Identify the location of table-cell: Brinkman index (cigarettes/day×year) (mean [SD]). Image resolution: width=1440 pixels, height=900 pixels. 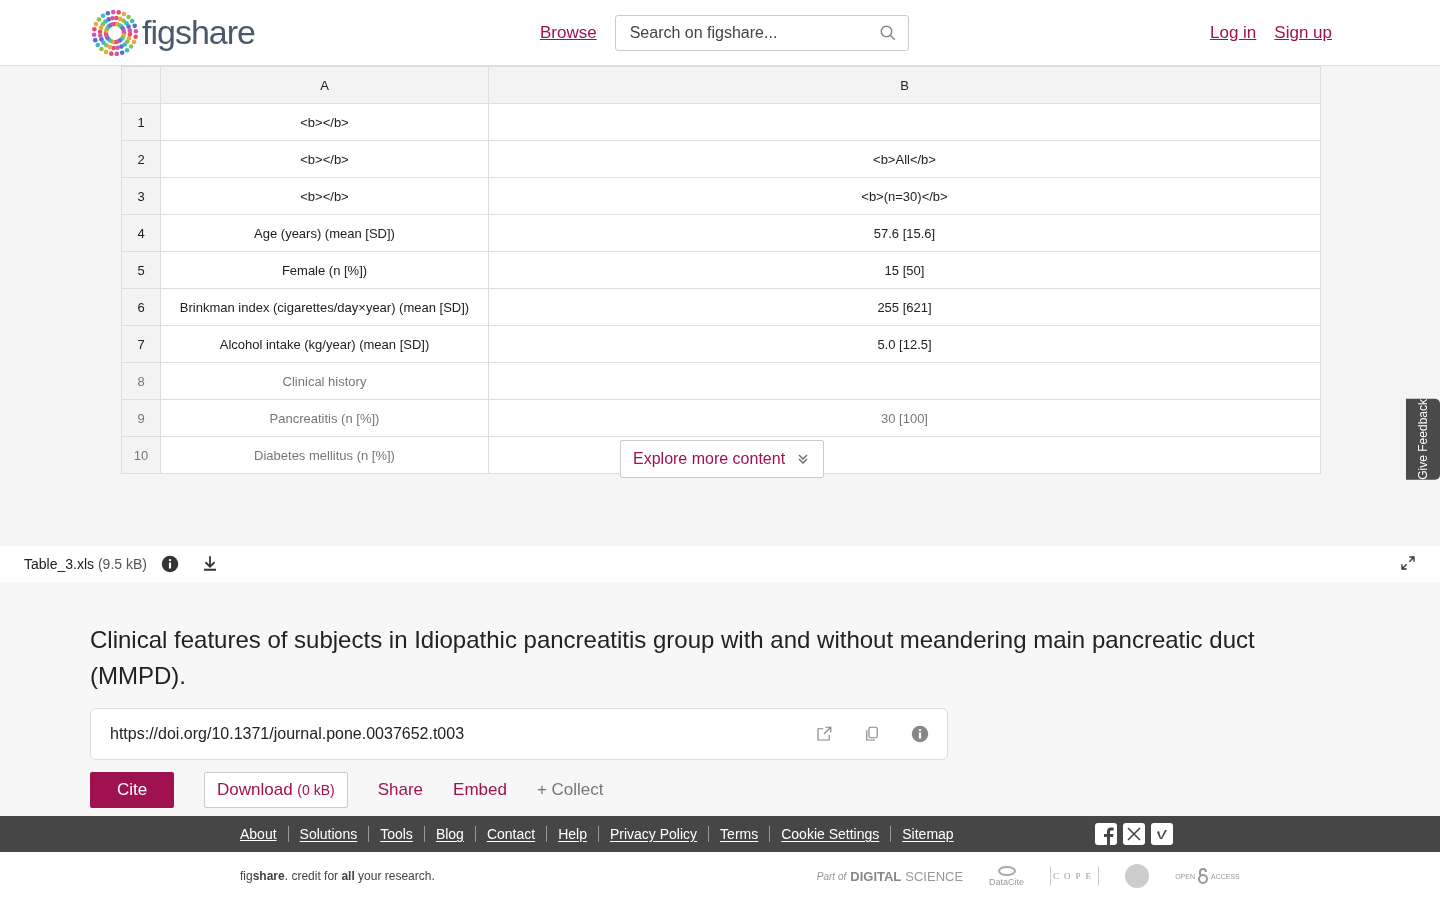
(324, 307).